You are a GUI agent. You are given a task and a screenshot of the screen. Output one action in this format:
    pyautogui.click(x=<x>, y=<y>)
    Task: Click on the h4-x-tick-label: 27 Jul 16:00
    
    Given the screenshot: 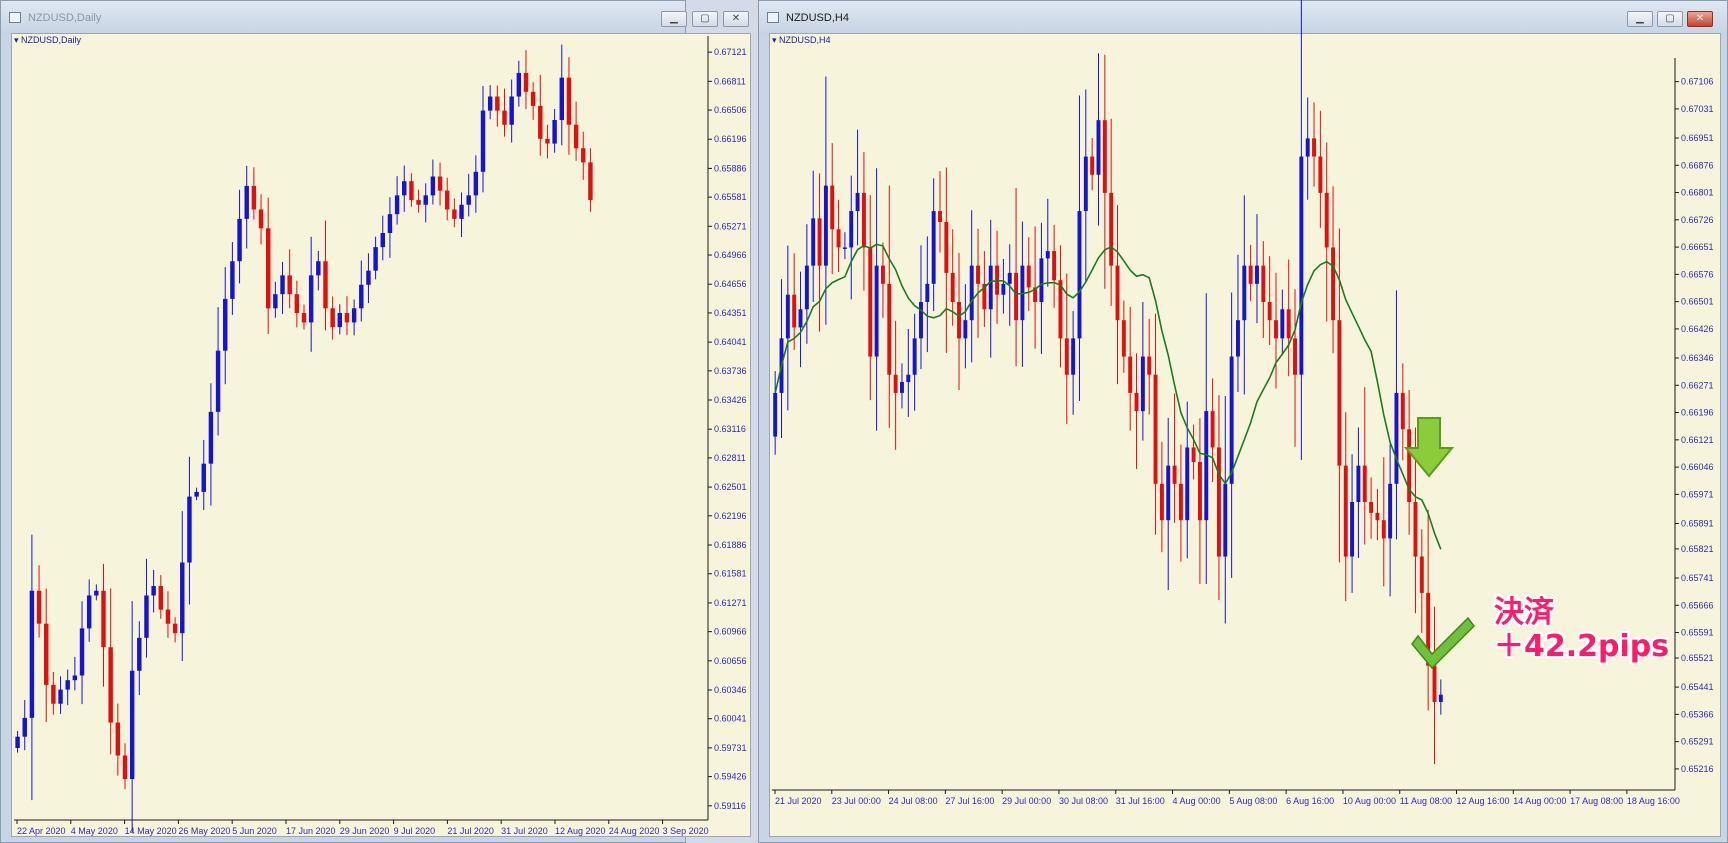 What is the action you would take?
    pyautogui.click(x=969, y=801)
    